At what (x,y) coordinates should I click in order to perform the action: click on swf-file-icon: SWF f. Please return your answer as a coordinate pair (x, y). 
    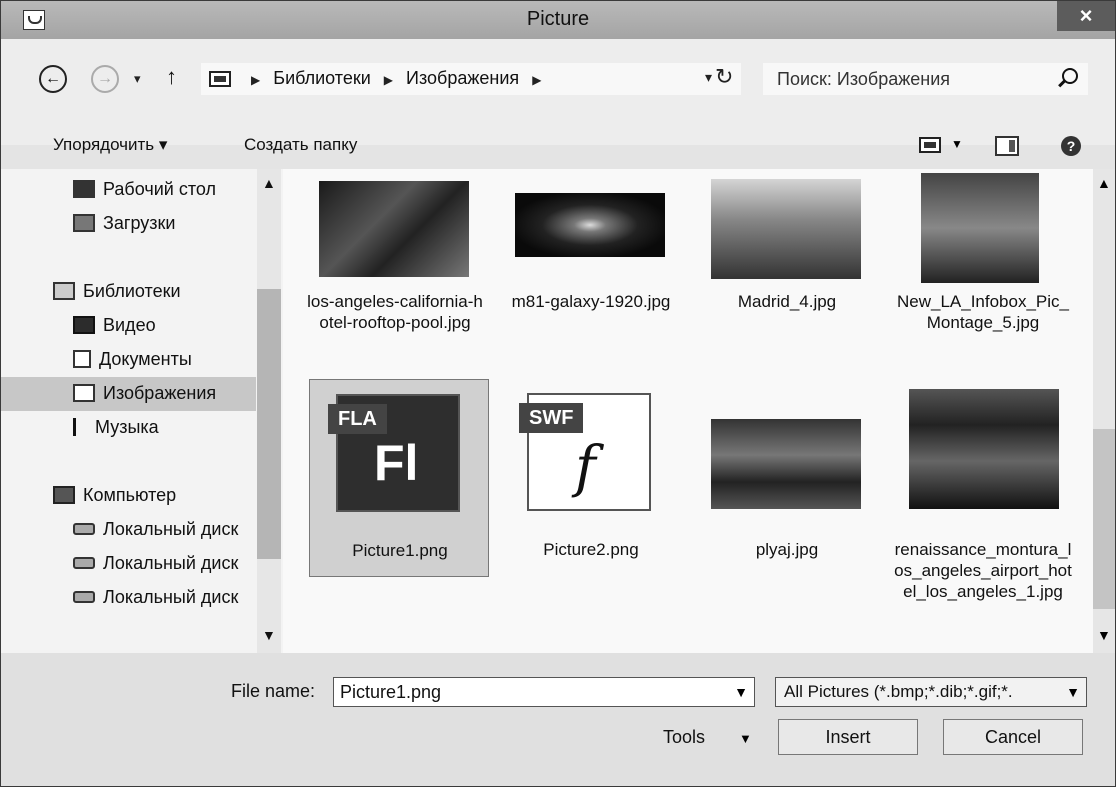
    Looking at the image, I should click on (589, 453).